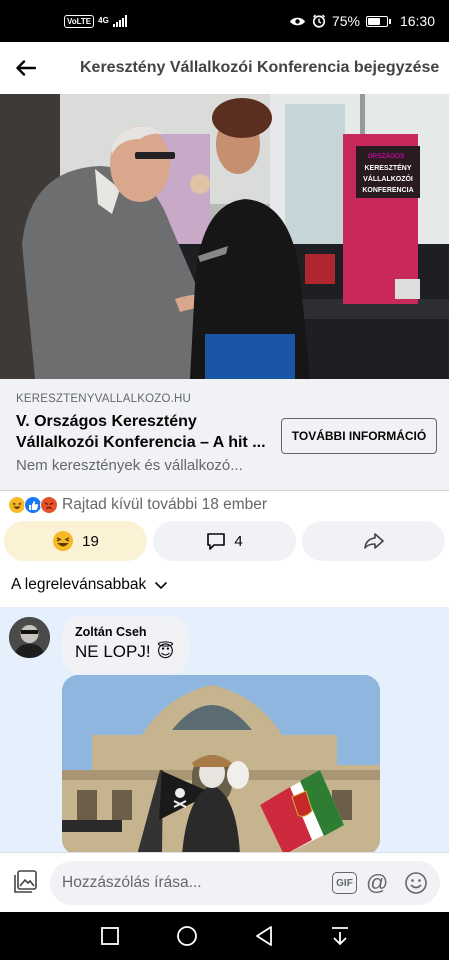  Describe the element at coordinates (387, 190) in the screenshot. I see `hero-sign-line4: KONFERENCIA` at that location.